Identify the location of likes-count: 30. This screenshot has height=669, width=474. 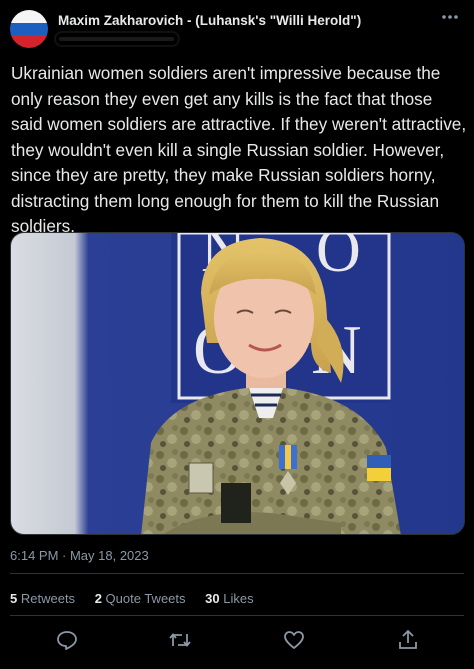
(212, 598).